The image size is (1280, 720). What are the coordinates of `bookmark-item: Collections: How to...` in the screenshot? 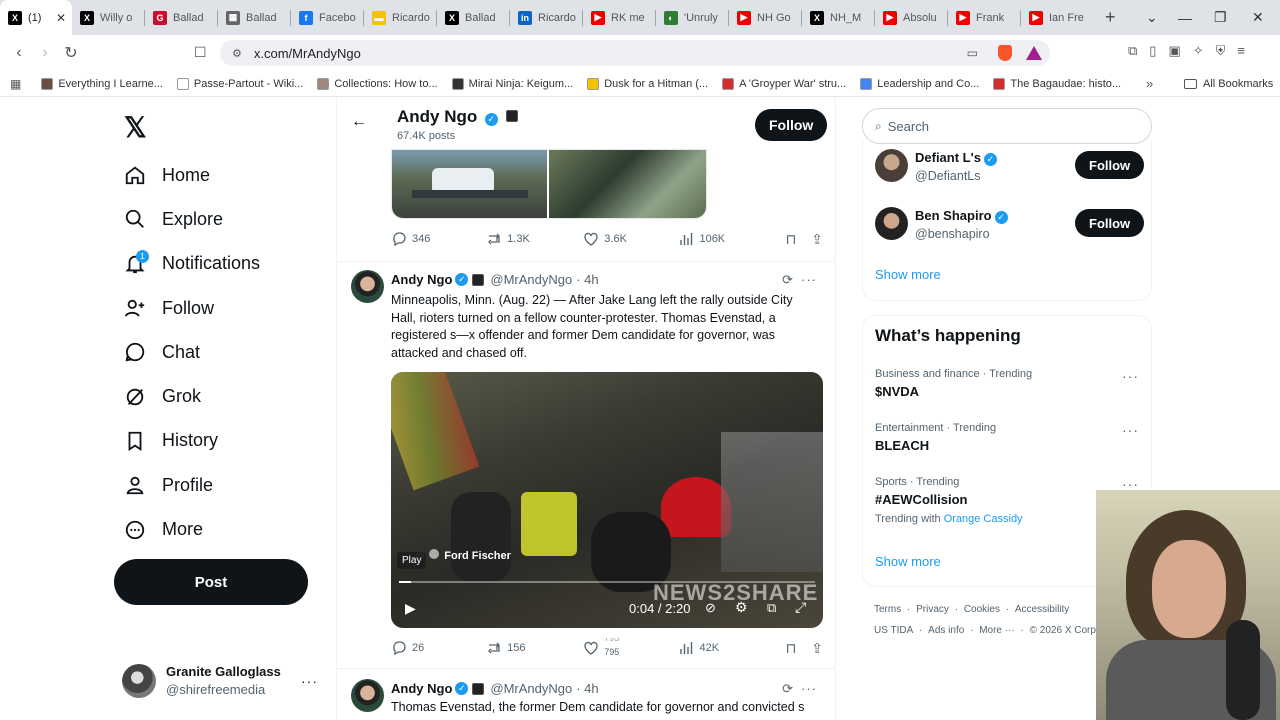 It's located at (377, 83).